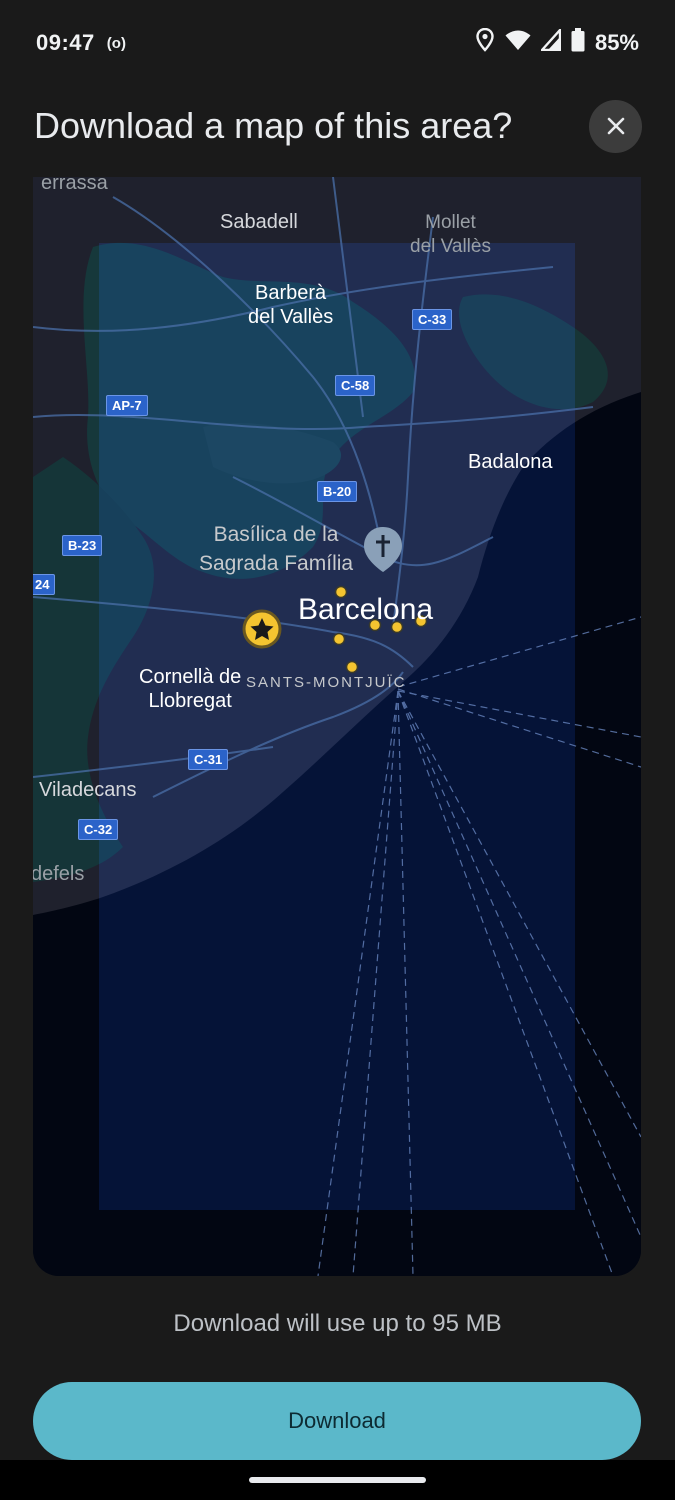 This screenshot has width=675, height=1500. What do you see at coordinates (190, 689) in the screenshot?
I see `label-cornella: Cornellà de Llobregat` at bounding box center [190, 689].